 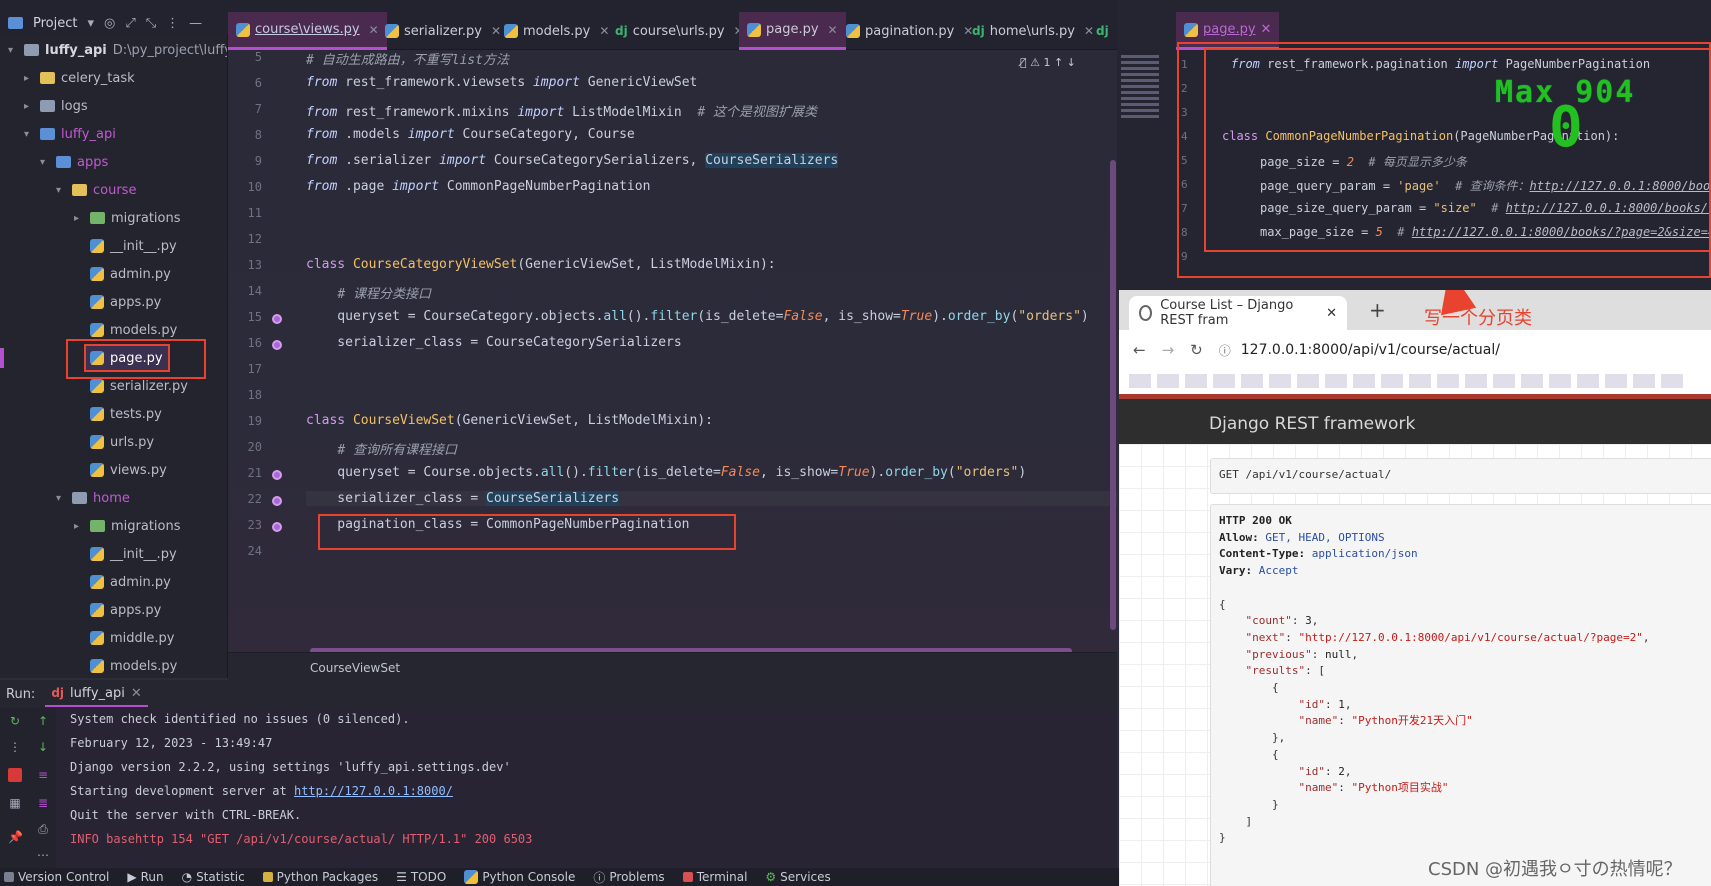 I want to click on terminal-button: Terminal, so click(x=714, y=877).